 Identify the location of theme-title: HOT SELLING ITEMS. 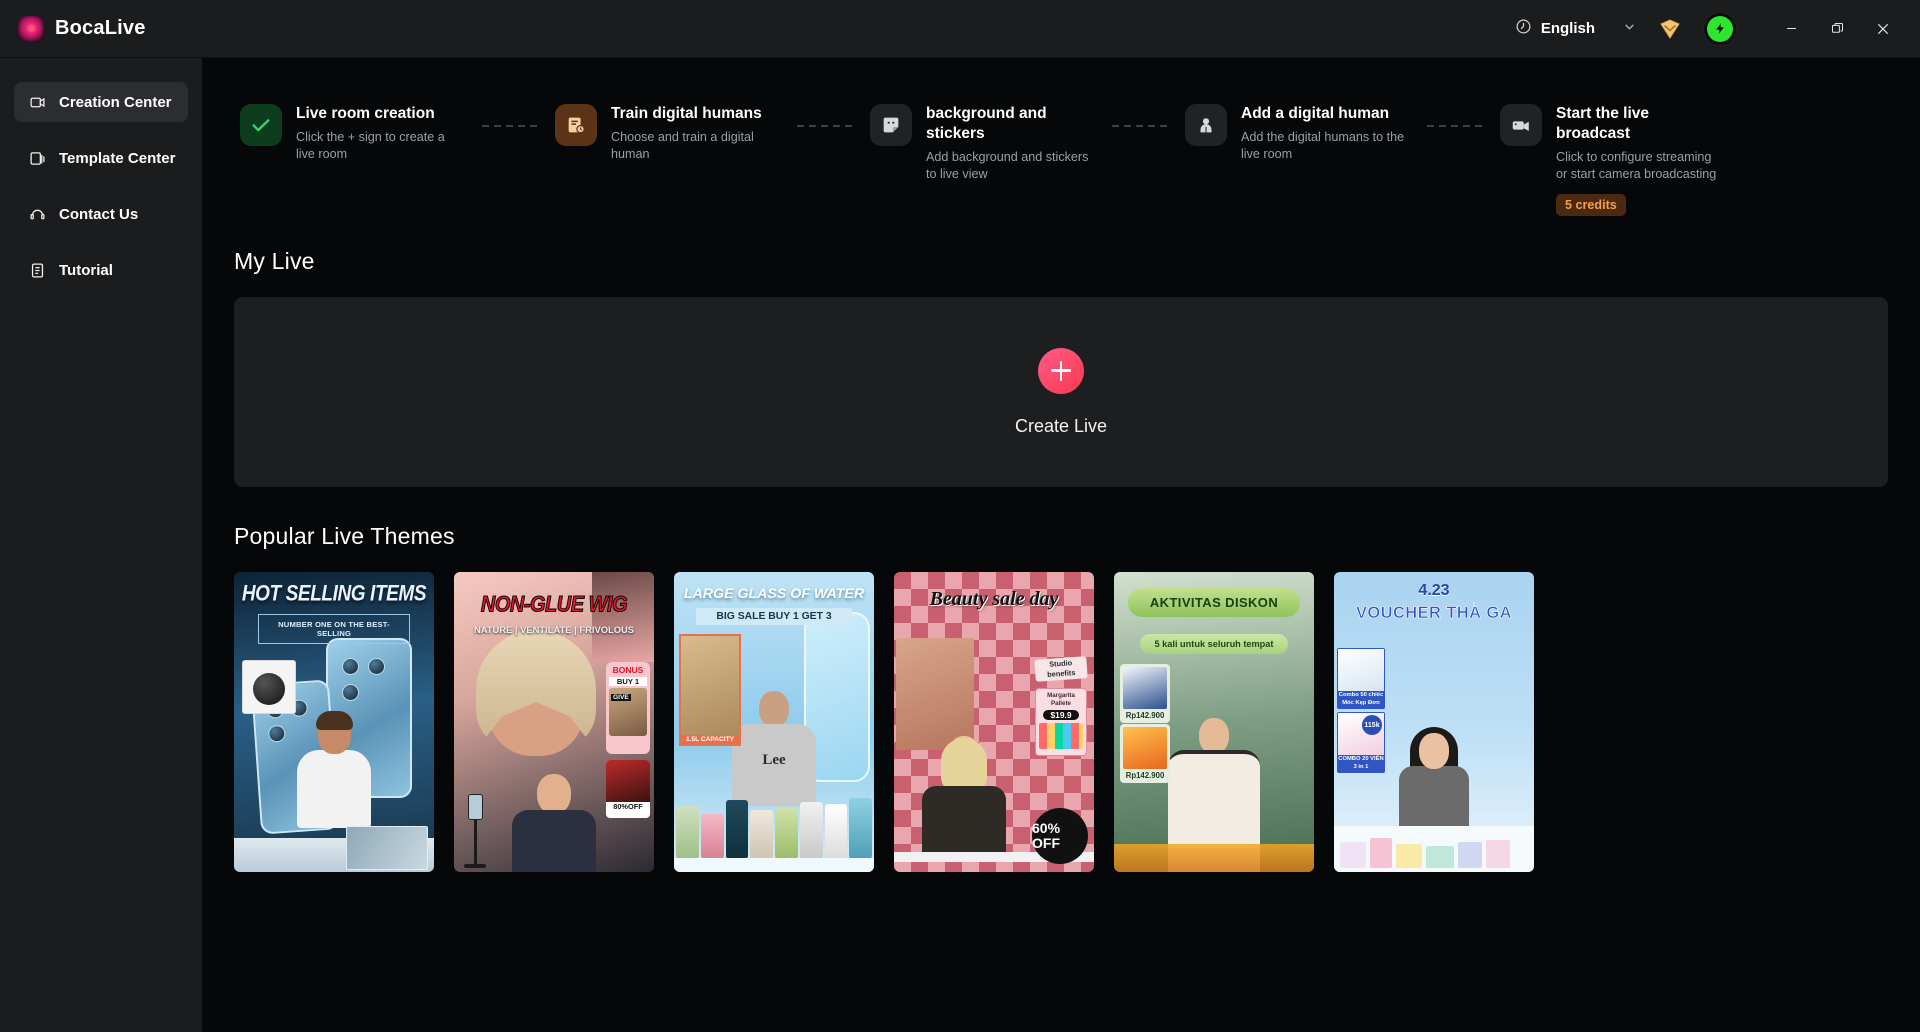
(334, 594).